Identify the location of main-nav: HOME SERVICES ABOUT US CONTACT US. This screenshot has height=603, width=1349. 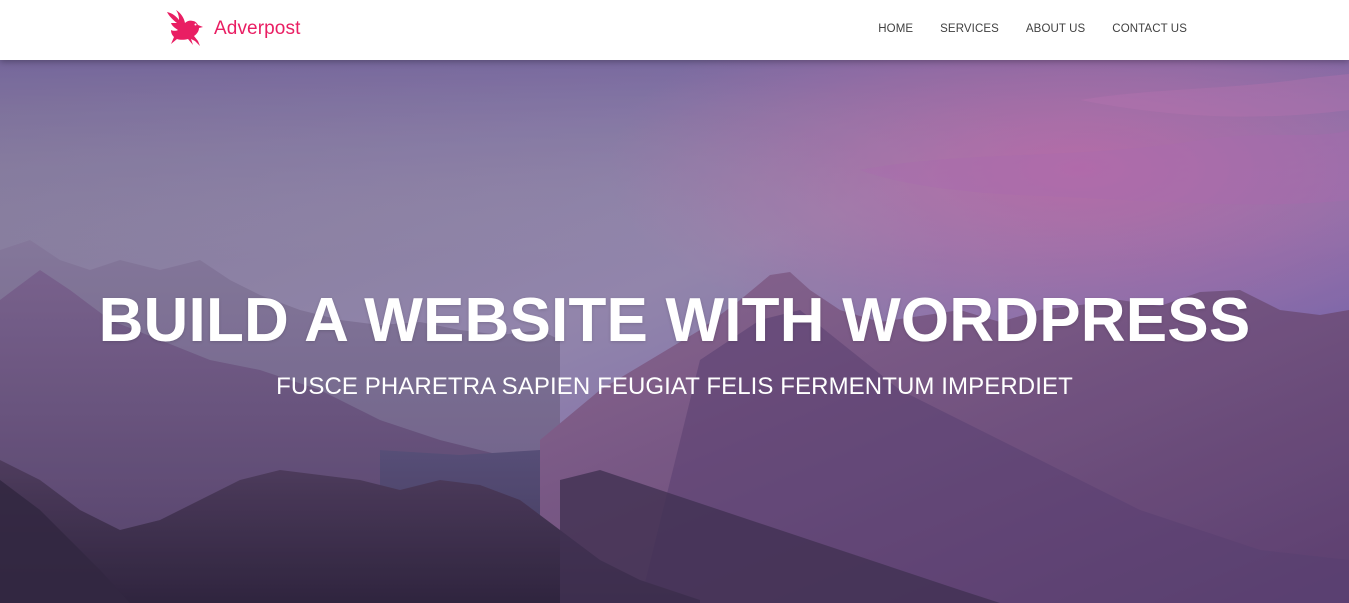
(1019, 27).